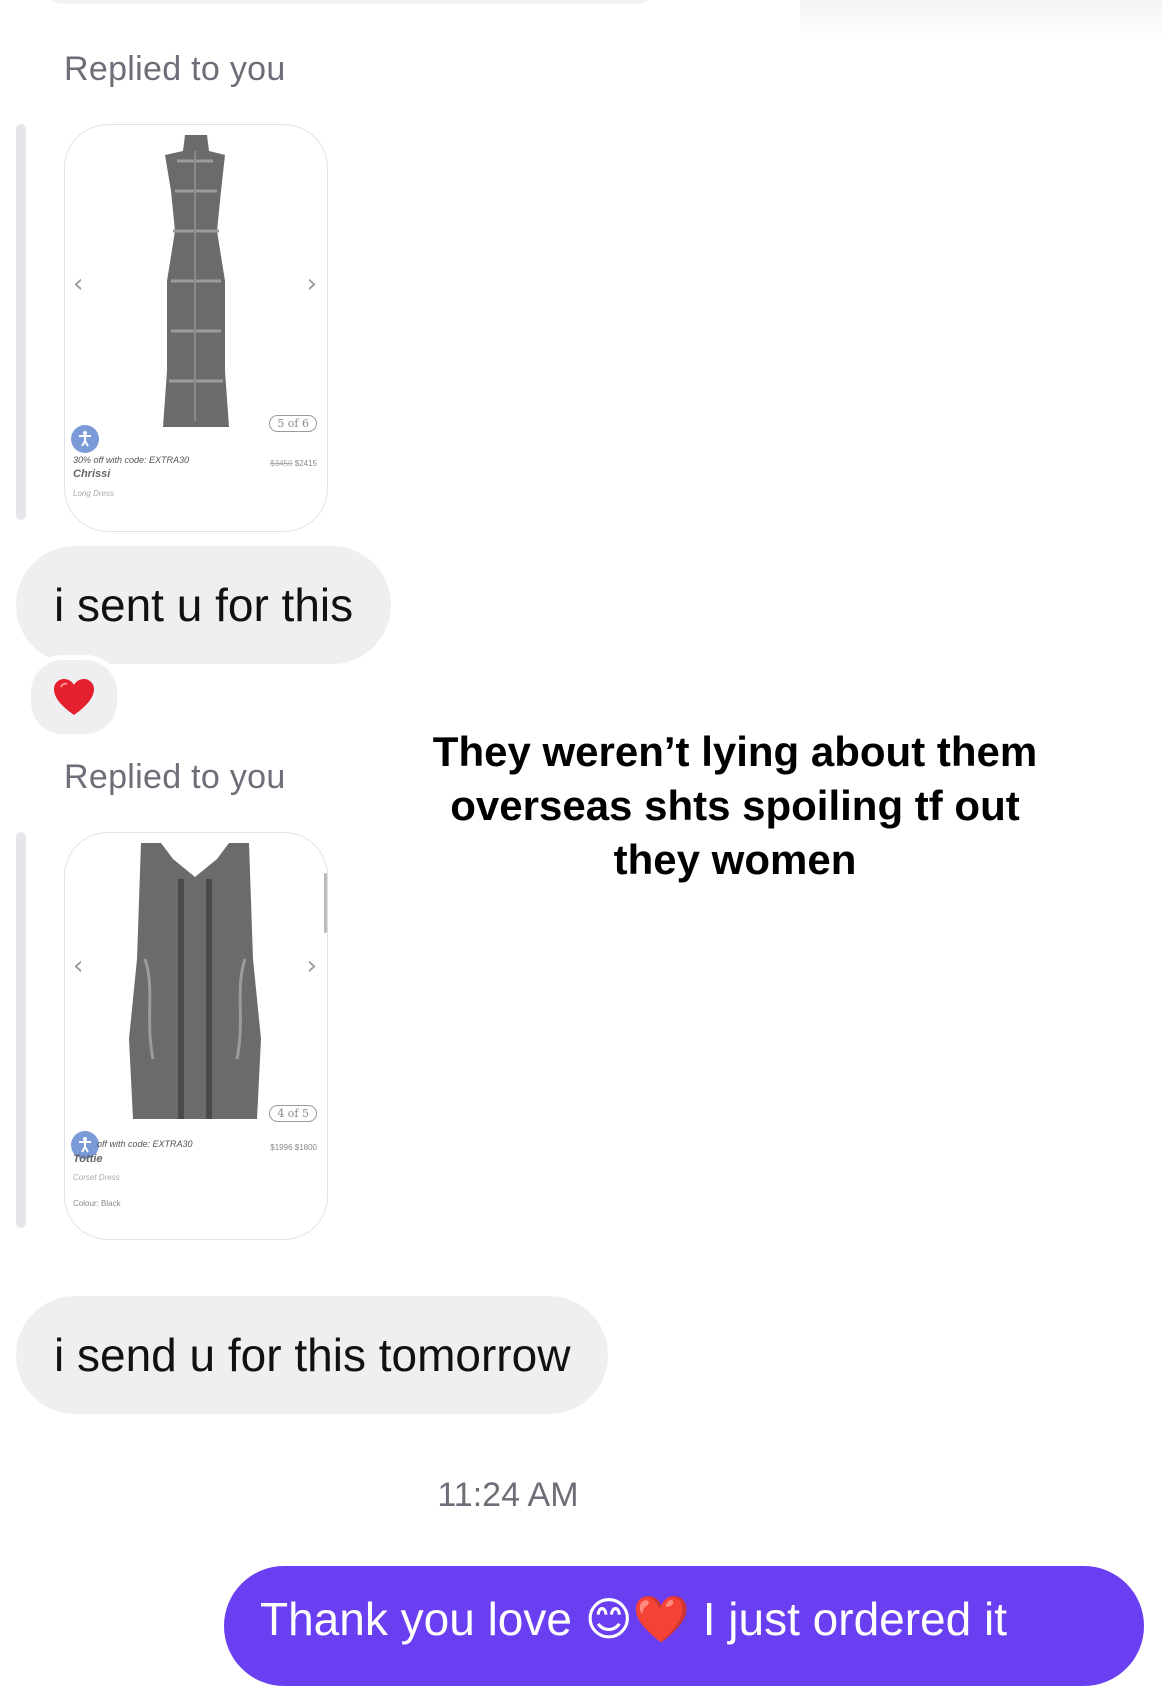 The width and height of the screenshot is (1162, 1686). I want to click on product-type: Long Dress, so click(93, 493).